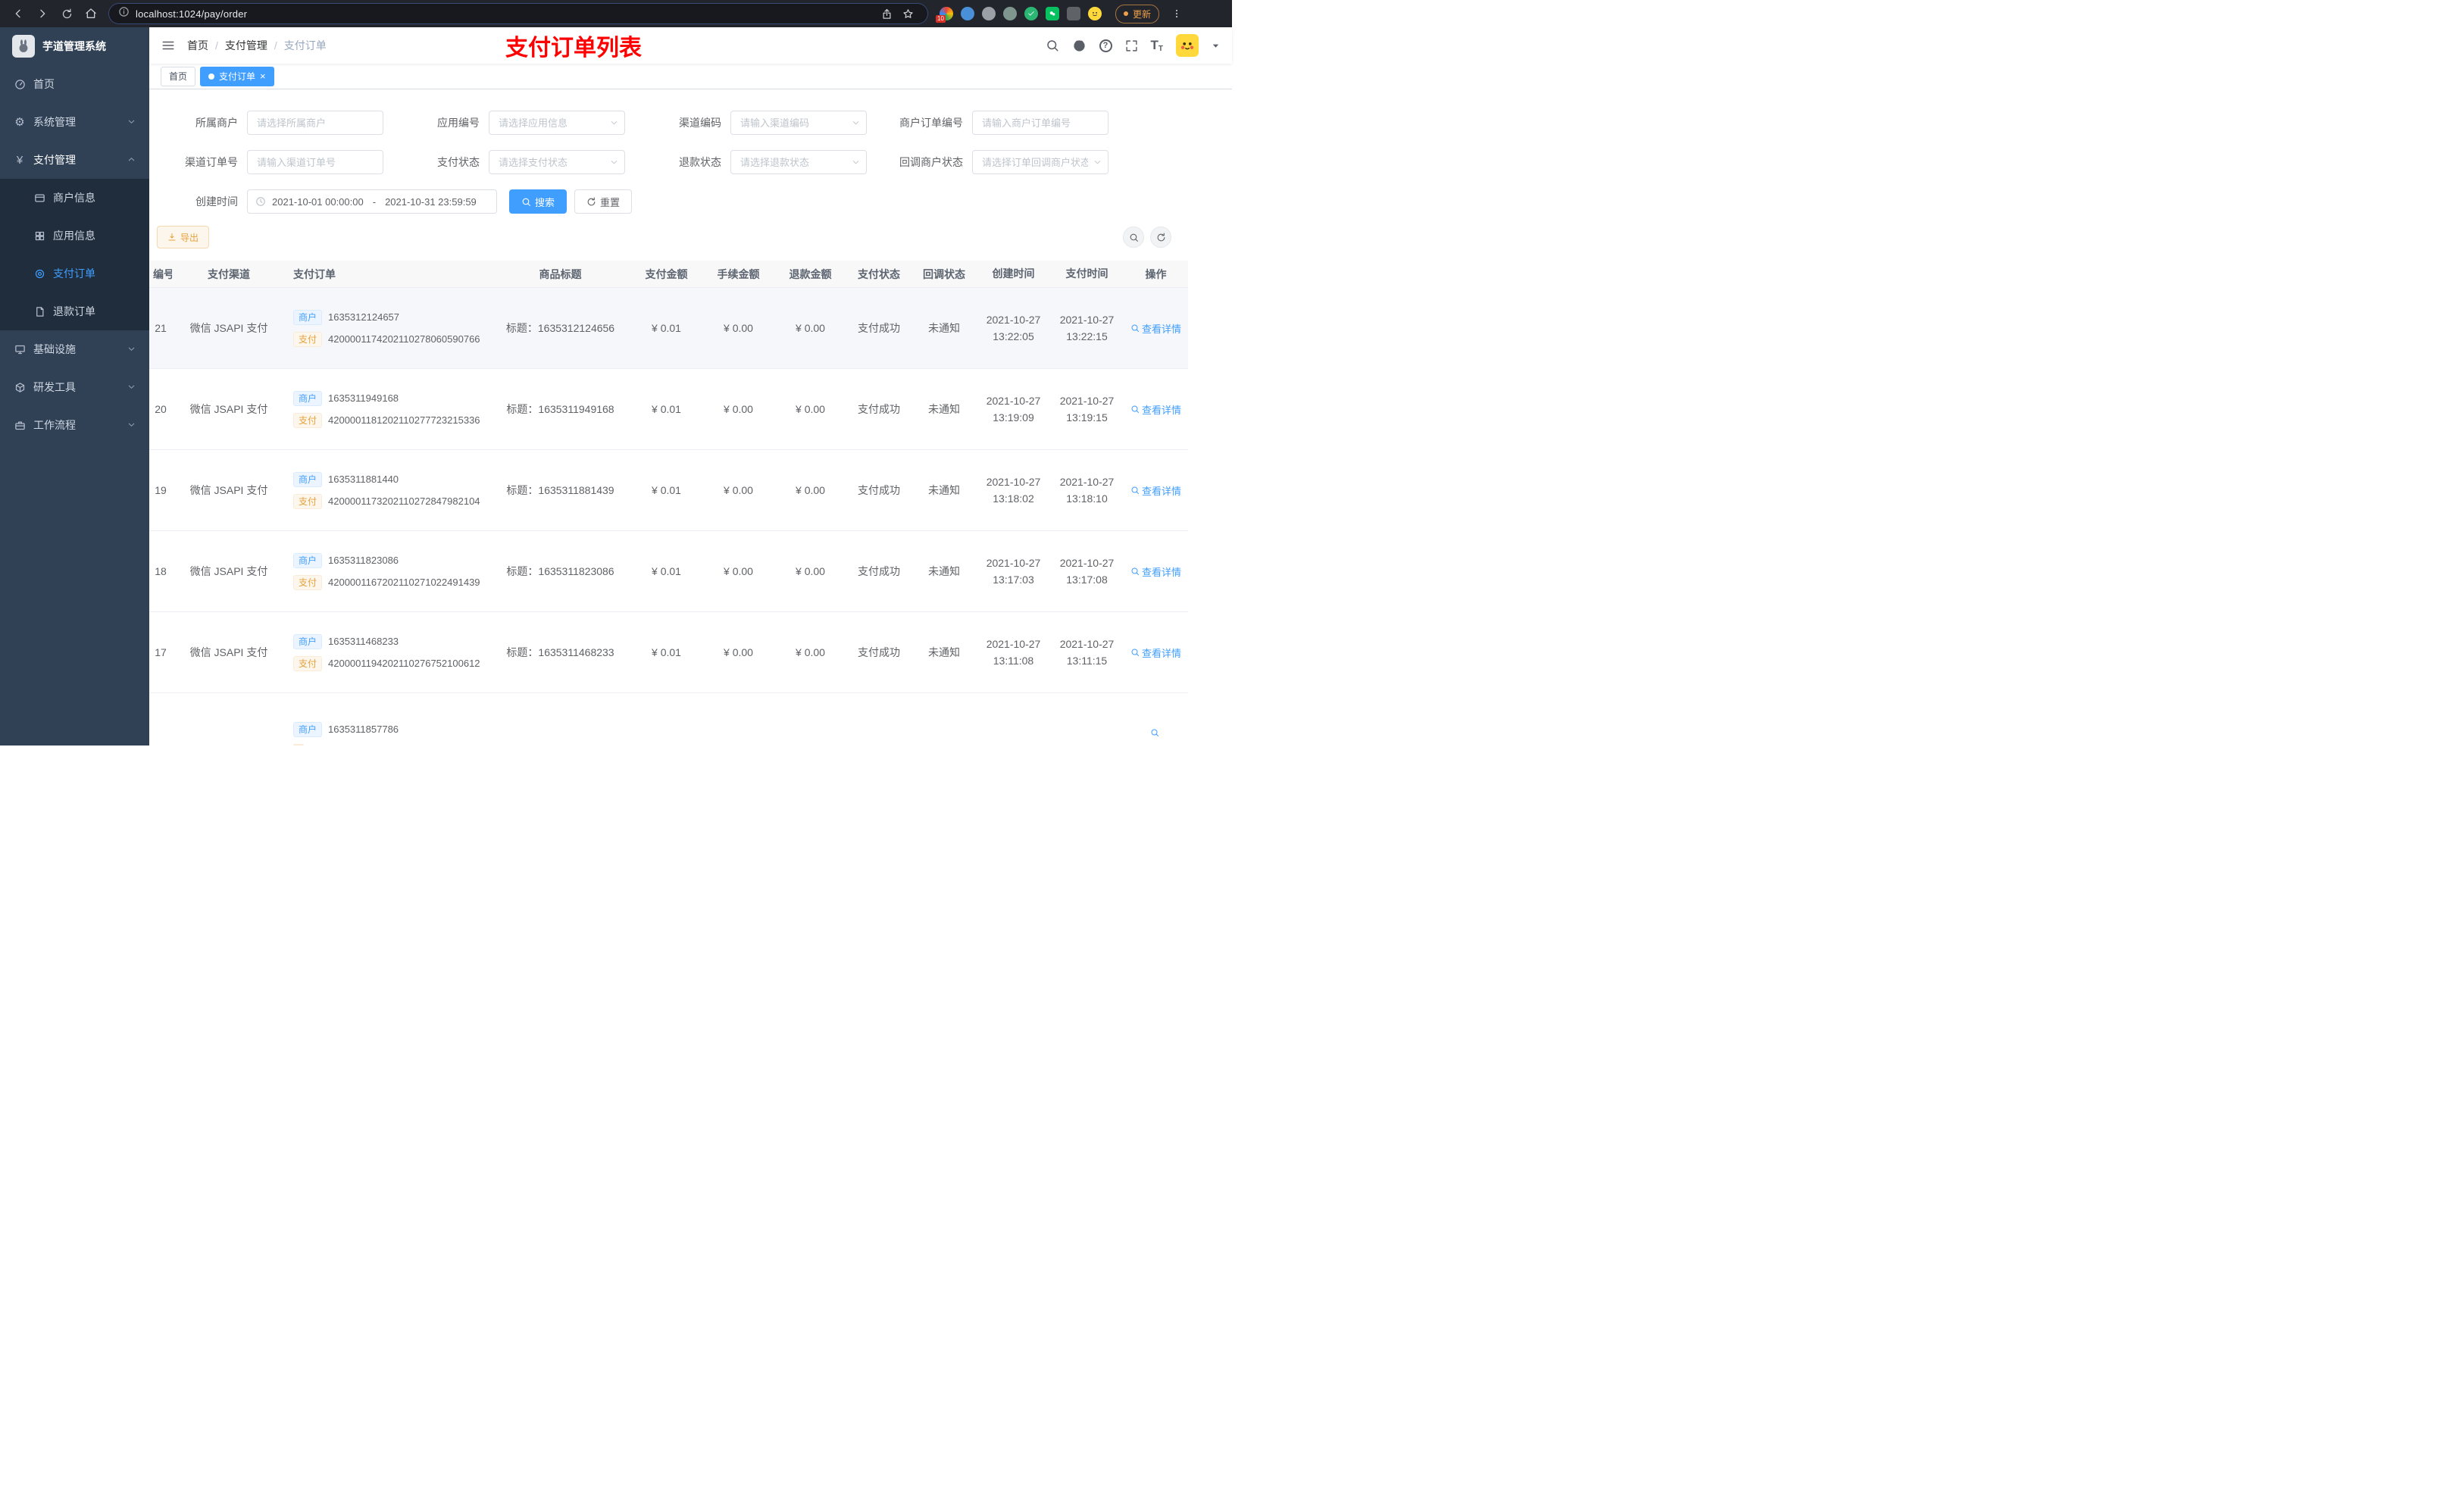 The image size is (2464, 1491). Describe the element at coordinates (168, 45) in the screenshot. I see `sidebar-toggle-button` at that location.